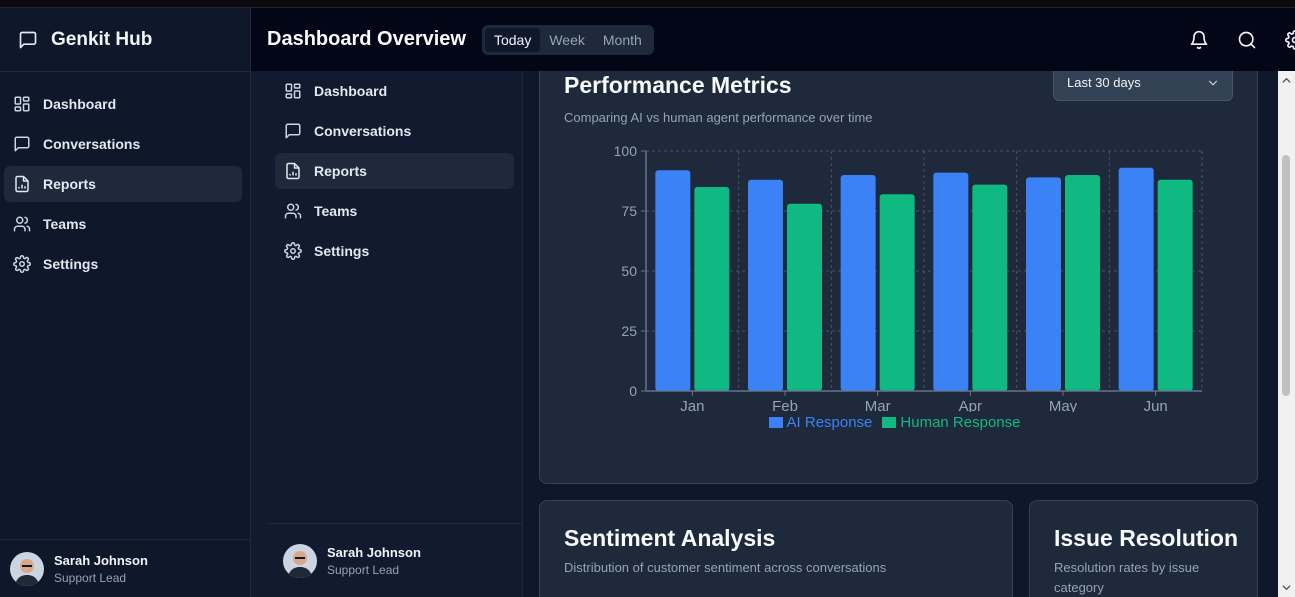 Image resolution: width=1295 pixels, height=597 pixels. Describe the element at coordinates (622, 40) in the screenshot. I see `range-month: Month` at that location.